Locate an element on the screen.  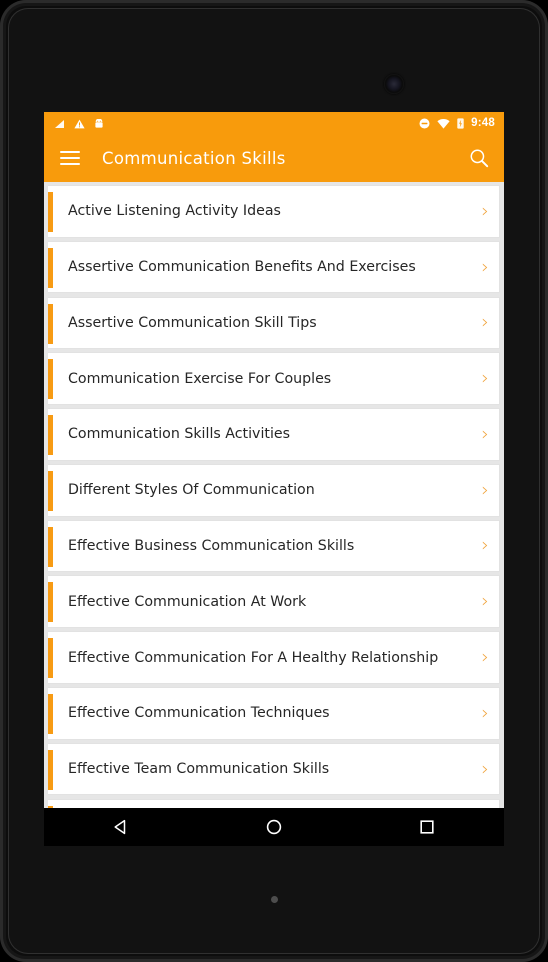
list-item: Different Styles Of Communication › is located at coordinates (274, 490).